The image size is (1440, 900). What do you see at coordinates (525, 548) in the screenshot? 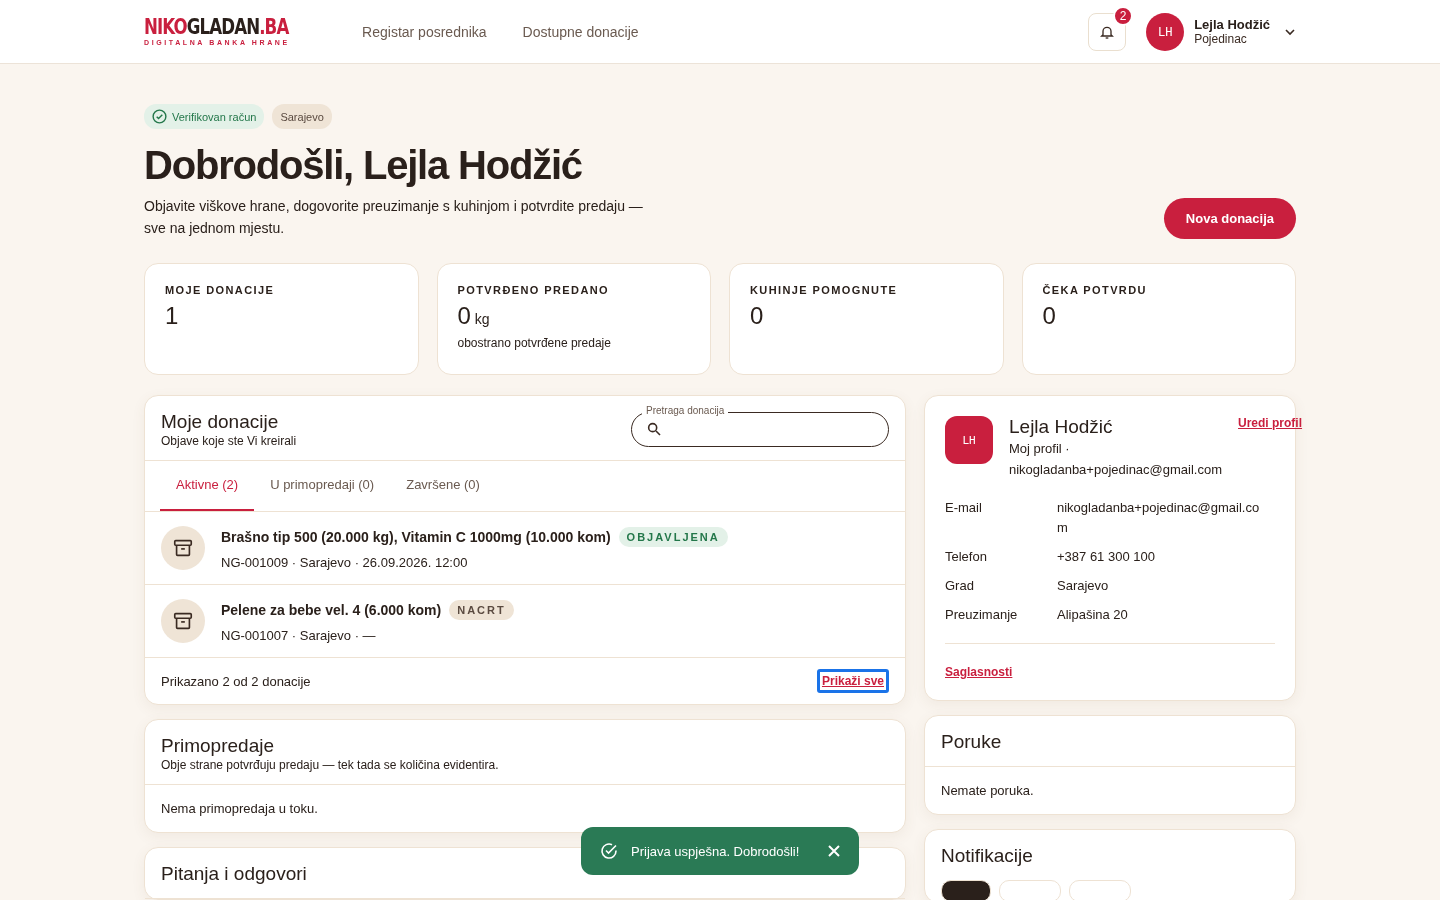
I see `donation-row: Brašno tip 500 (20.000 kg), Vitamin C 1000mg (10.000 kom) OBJAVLJENA NG-001009 · Sarajevo · 26.09.2026. 12:00` at bounding box center [525, 548].